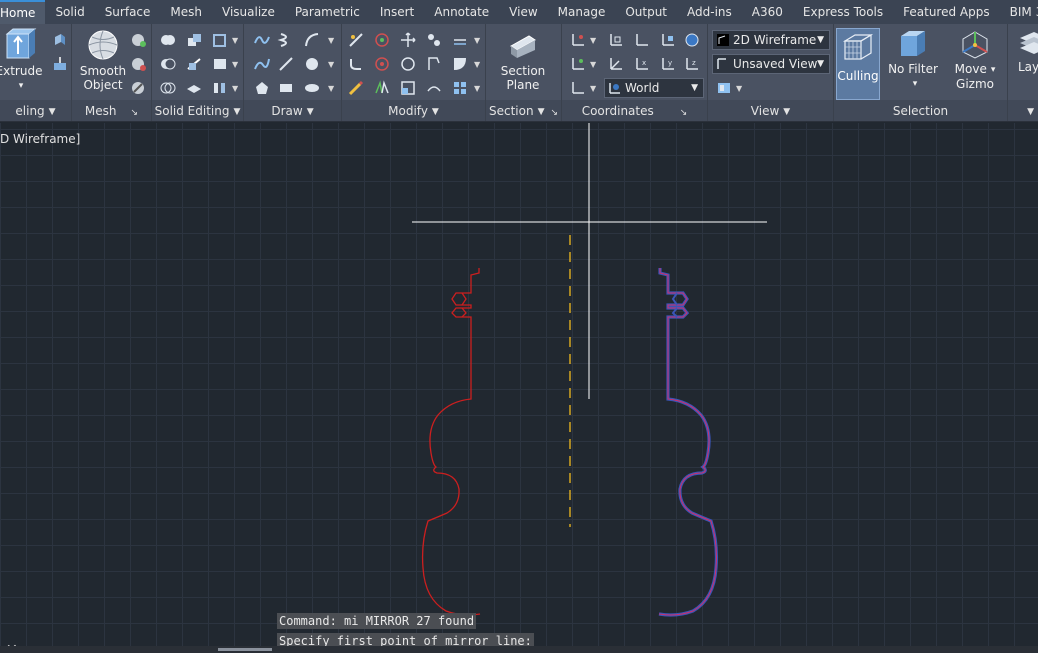  What do you see at coordinates (523, 61) in the screenshot?
I see `section-plane-button: Section Plane` at bounding box center [523, 61].